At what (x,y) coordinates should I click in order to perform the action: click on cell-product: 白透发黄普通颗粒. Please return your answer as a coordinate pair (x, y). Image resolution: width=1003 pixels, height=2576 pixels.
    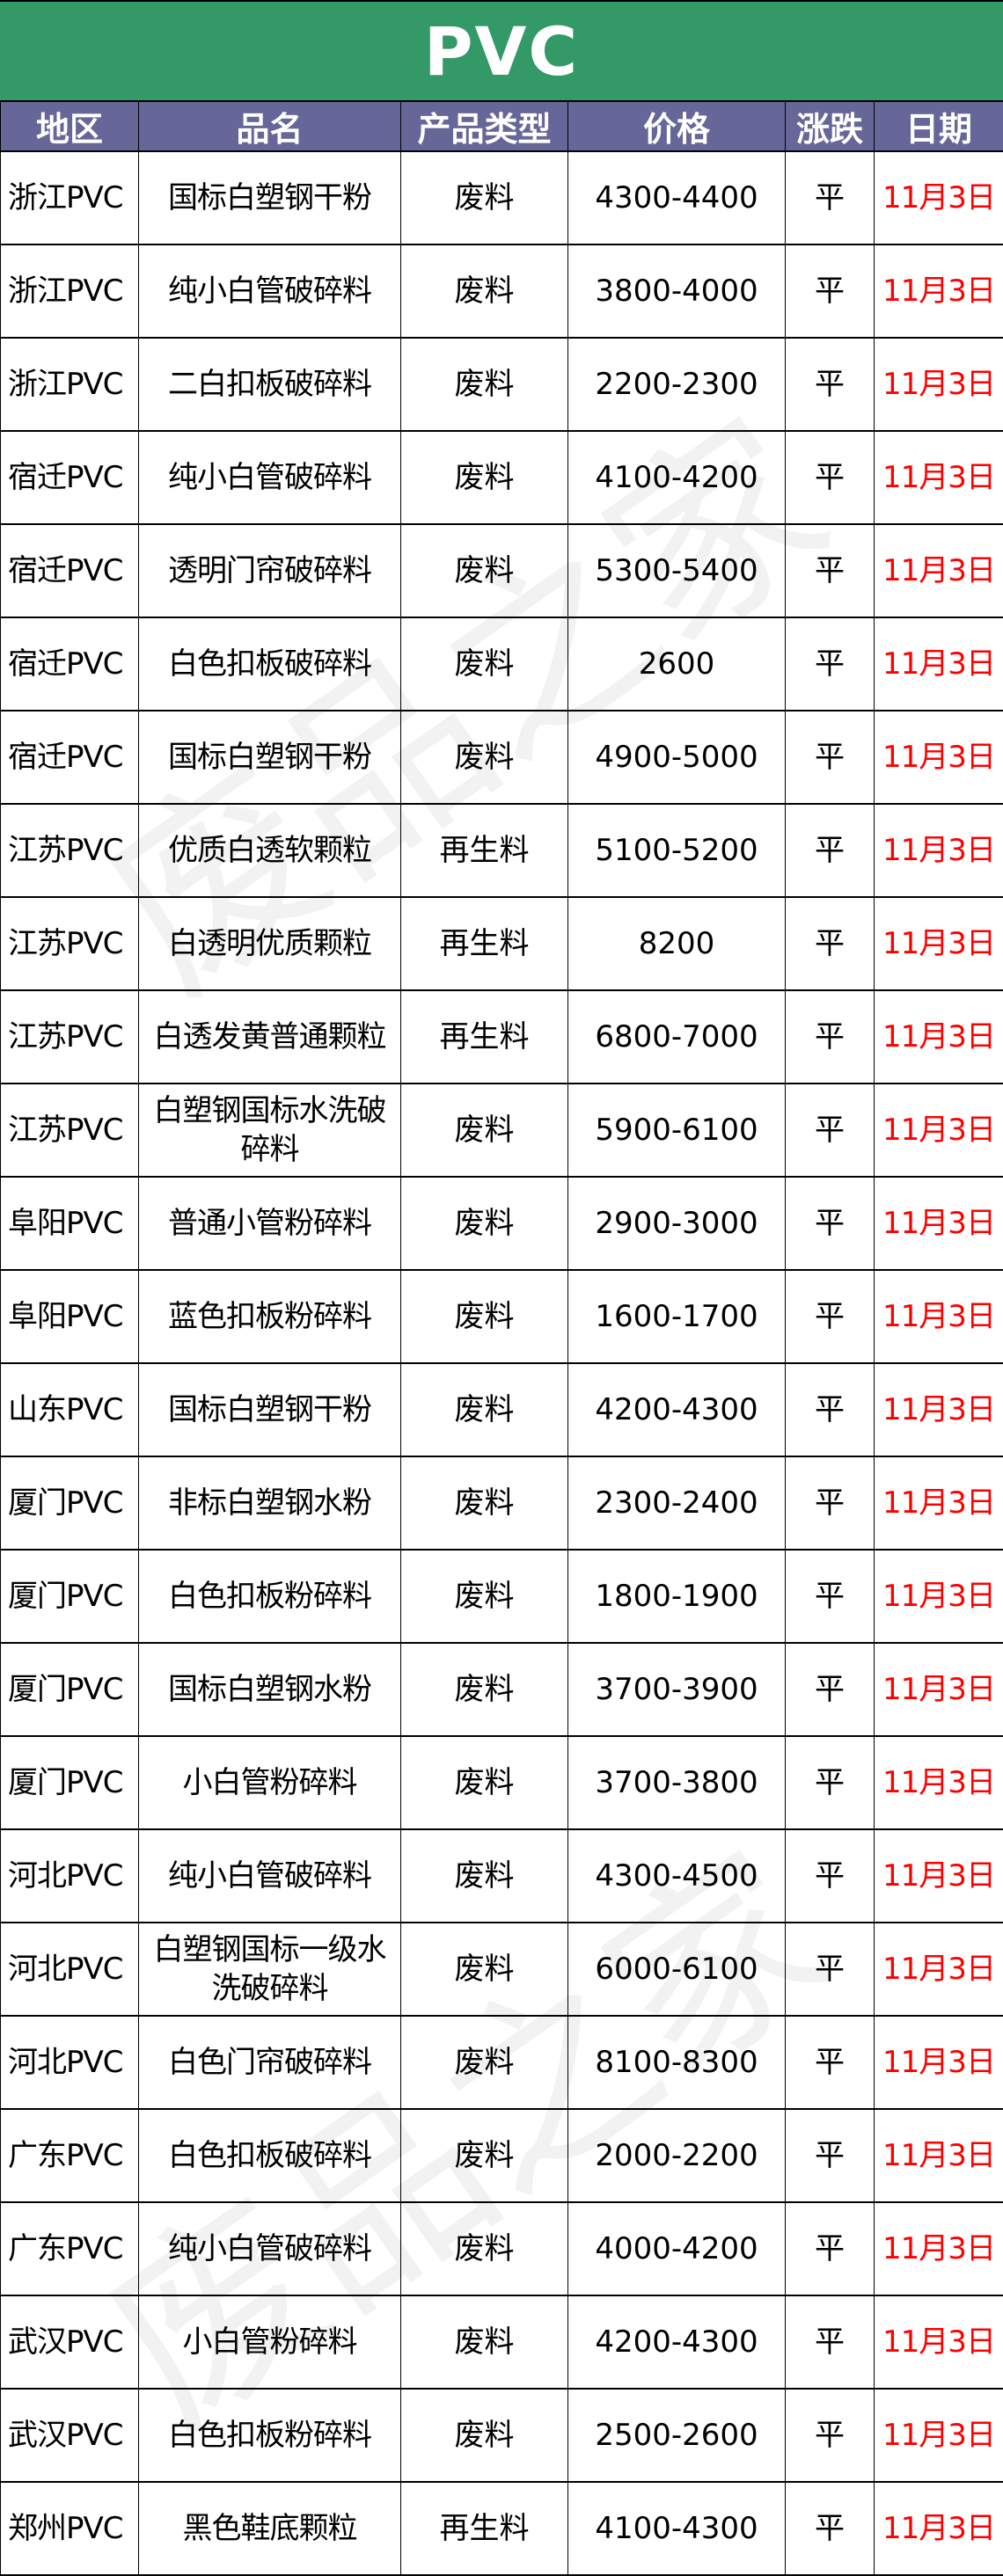
    Looking at the image, I should click on (270, 1037).